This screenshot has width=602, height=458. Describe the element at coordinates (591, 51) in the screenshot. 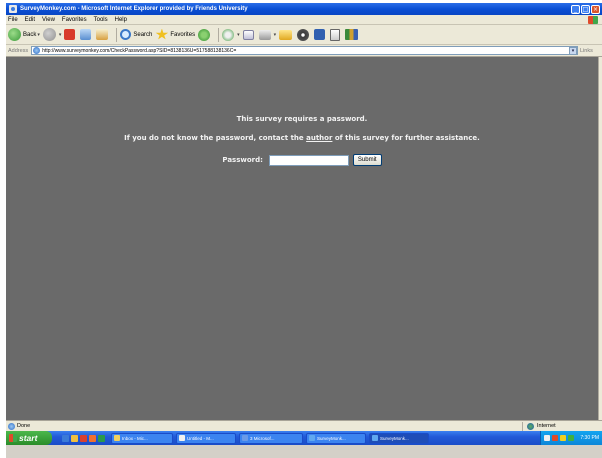

I see `links-button: Links` at that location.